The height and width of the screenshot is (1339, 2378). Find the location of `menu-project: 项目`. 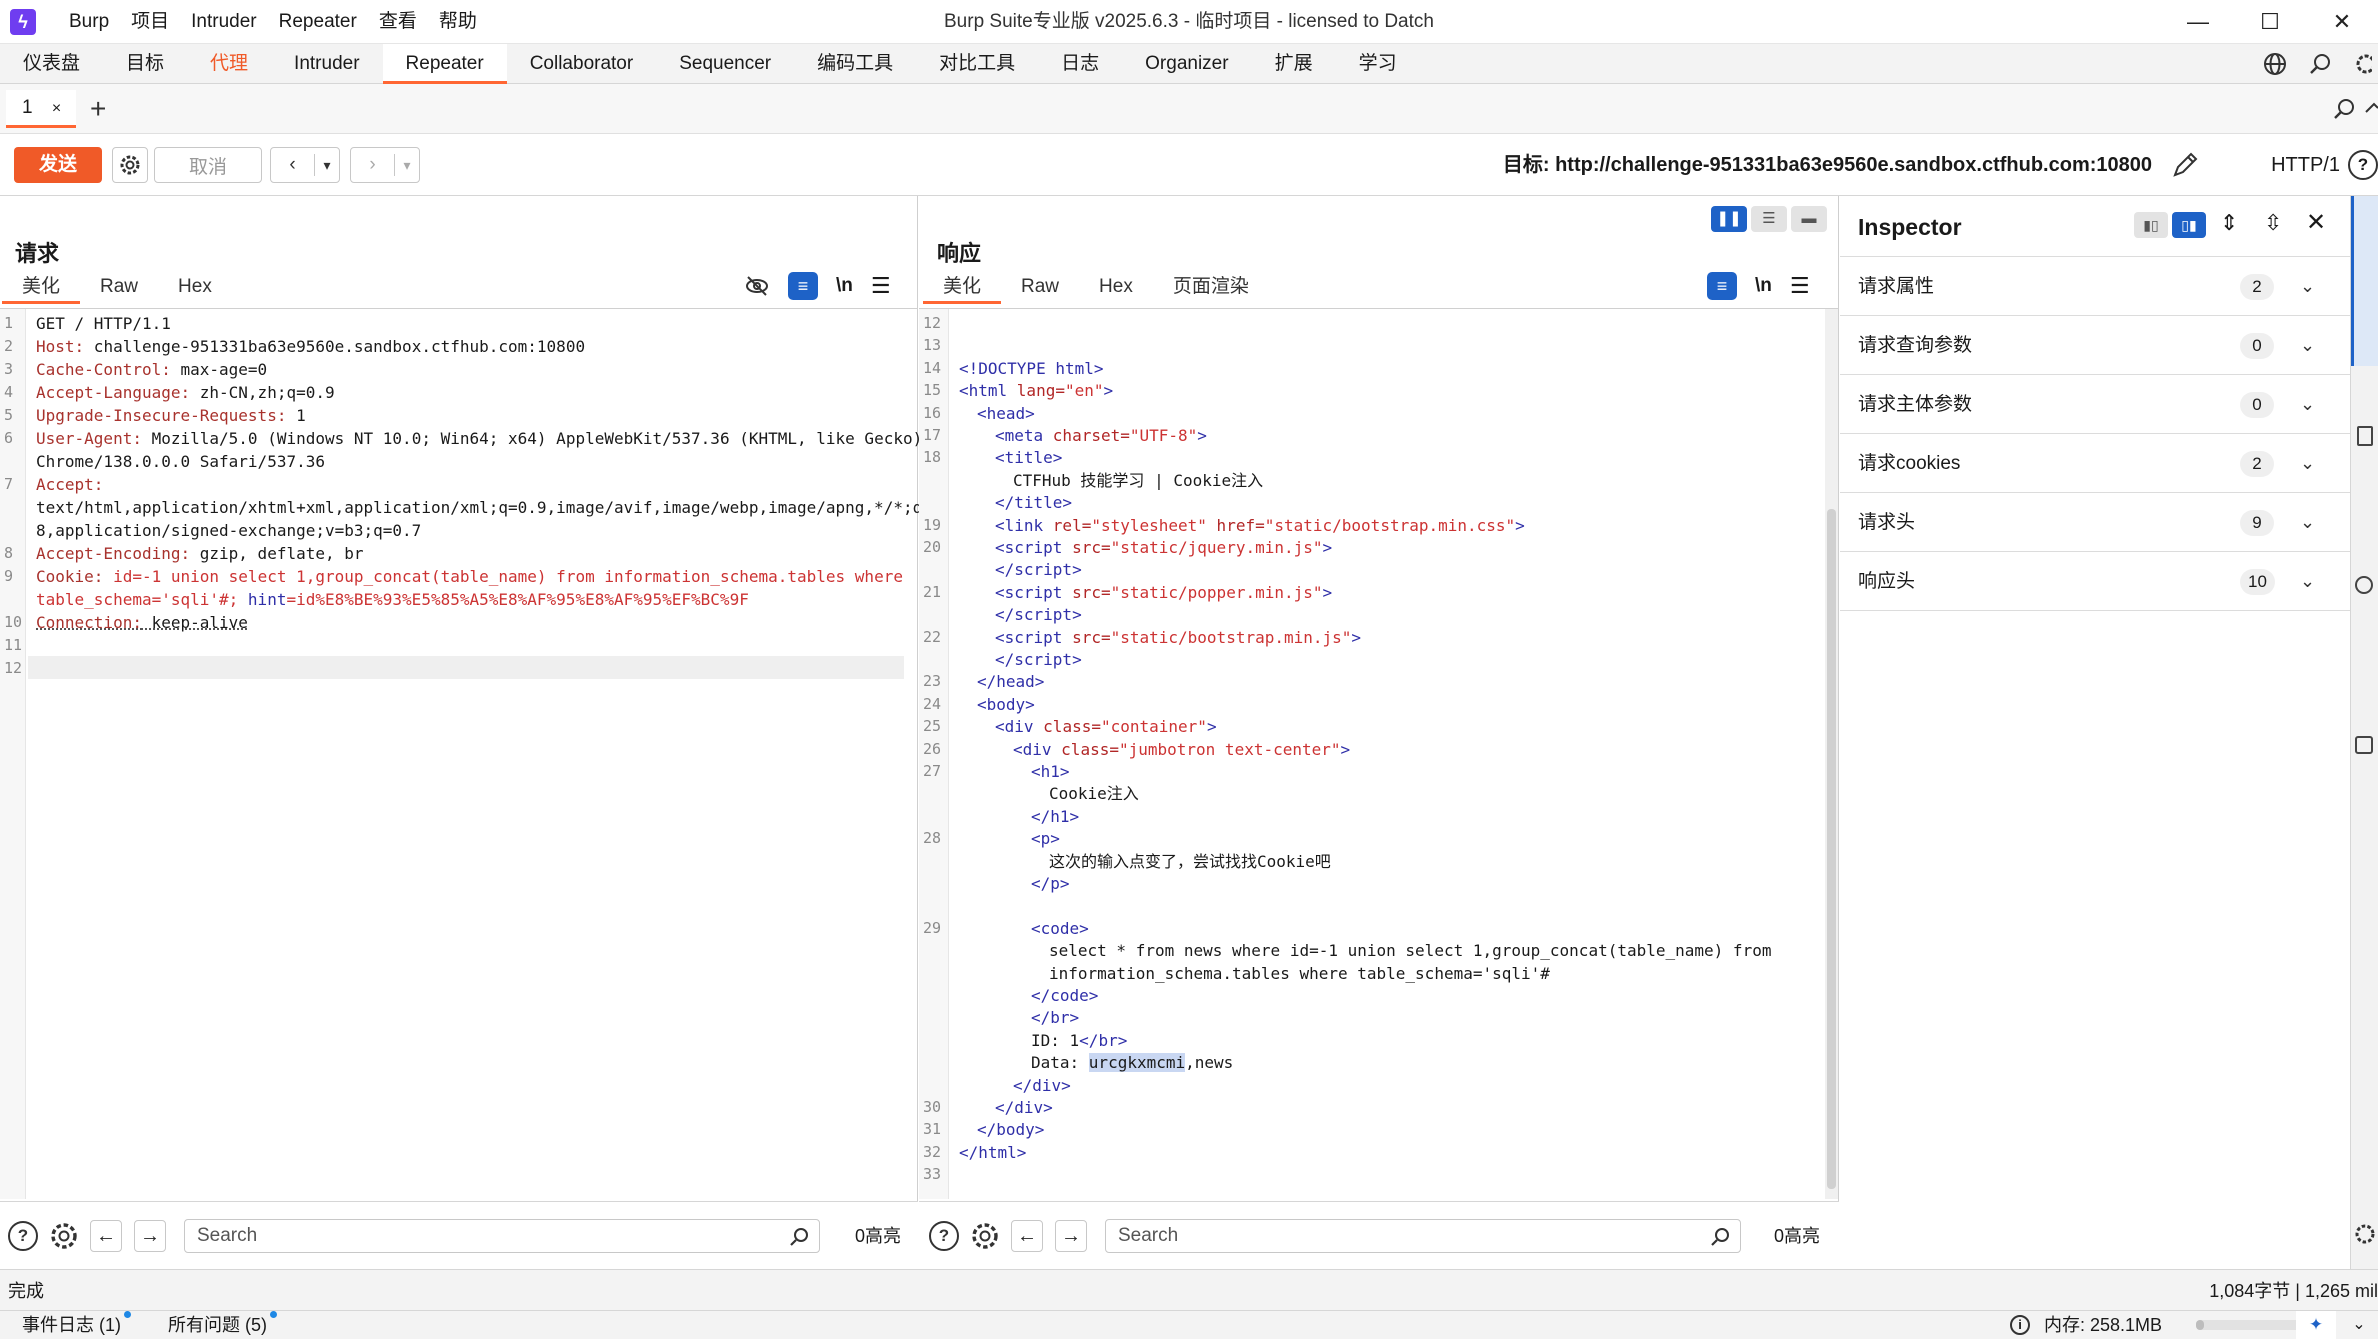

menu-project: 项目 is located at coordinates (150, 22).